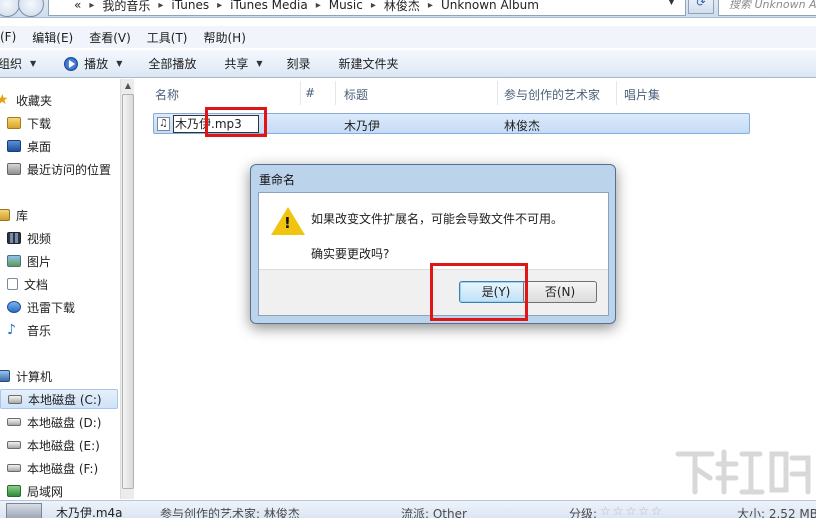  What do you see at coordinates (59, 215) in the screenshot?
I see `nav-libraries: 库` at bounding box center [59, 215].